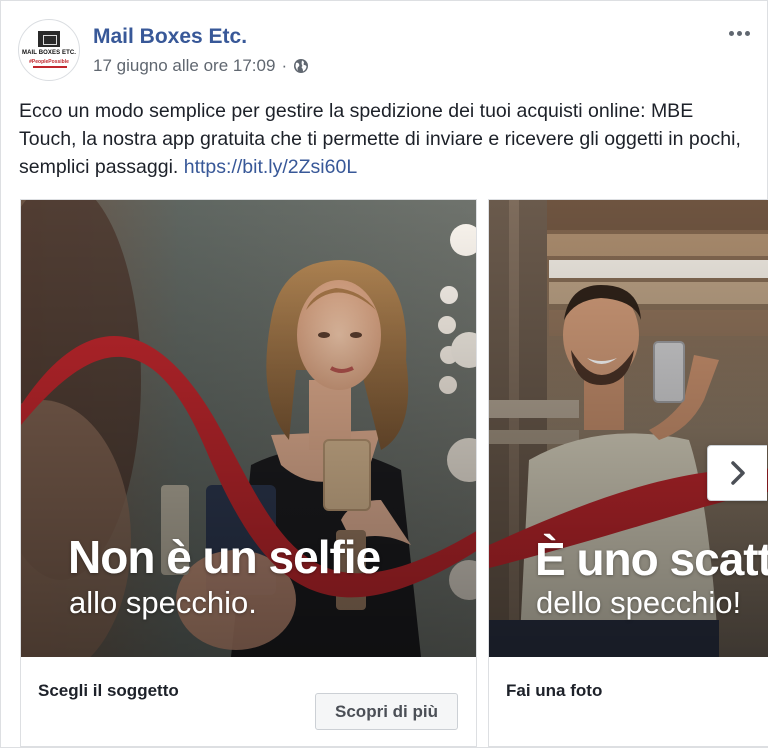 This screenshot has height=748, width=768. Describe the element at coordinates (628, 701) in the screenshot. I see `card-2-footer: Fai una foto` at that location.